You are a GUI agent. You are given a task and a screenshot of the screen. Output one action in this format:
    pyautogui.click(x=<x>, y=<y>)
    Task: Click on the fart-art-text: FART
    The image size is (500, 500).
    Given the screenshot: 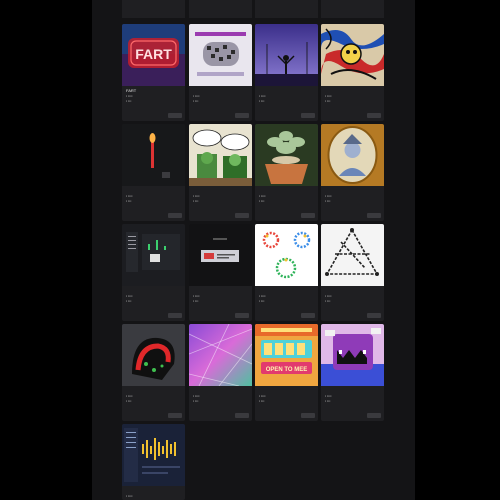 What is the action you would take?
    pyautogui.click(x=153, y=54)
    